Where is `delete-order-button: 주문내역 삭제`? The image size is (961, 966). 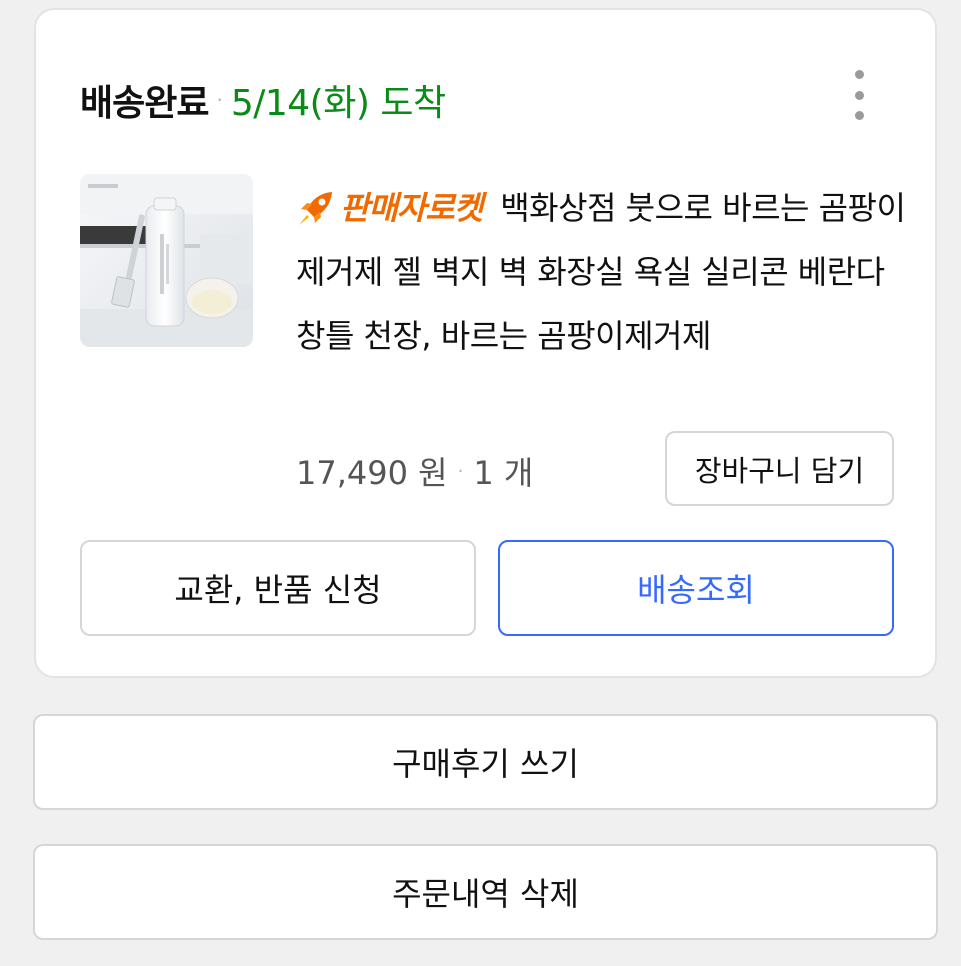
delete-order-button: 주문내역 삭제 is located at coordinates (485, 892).